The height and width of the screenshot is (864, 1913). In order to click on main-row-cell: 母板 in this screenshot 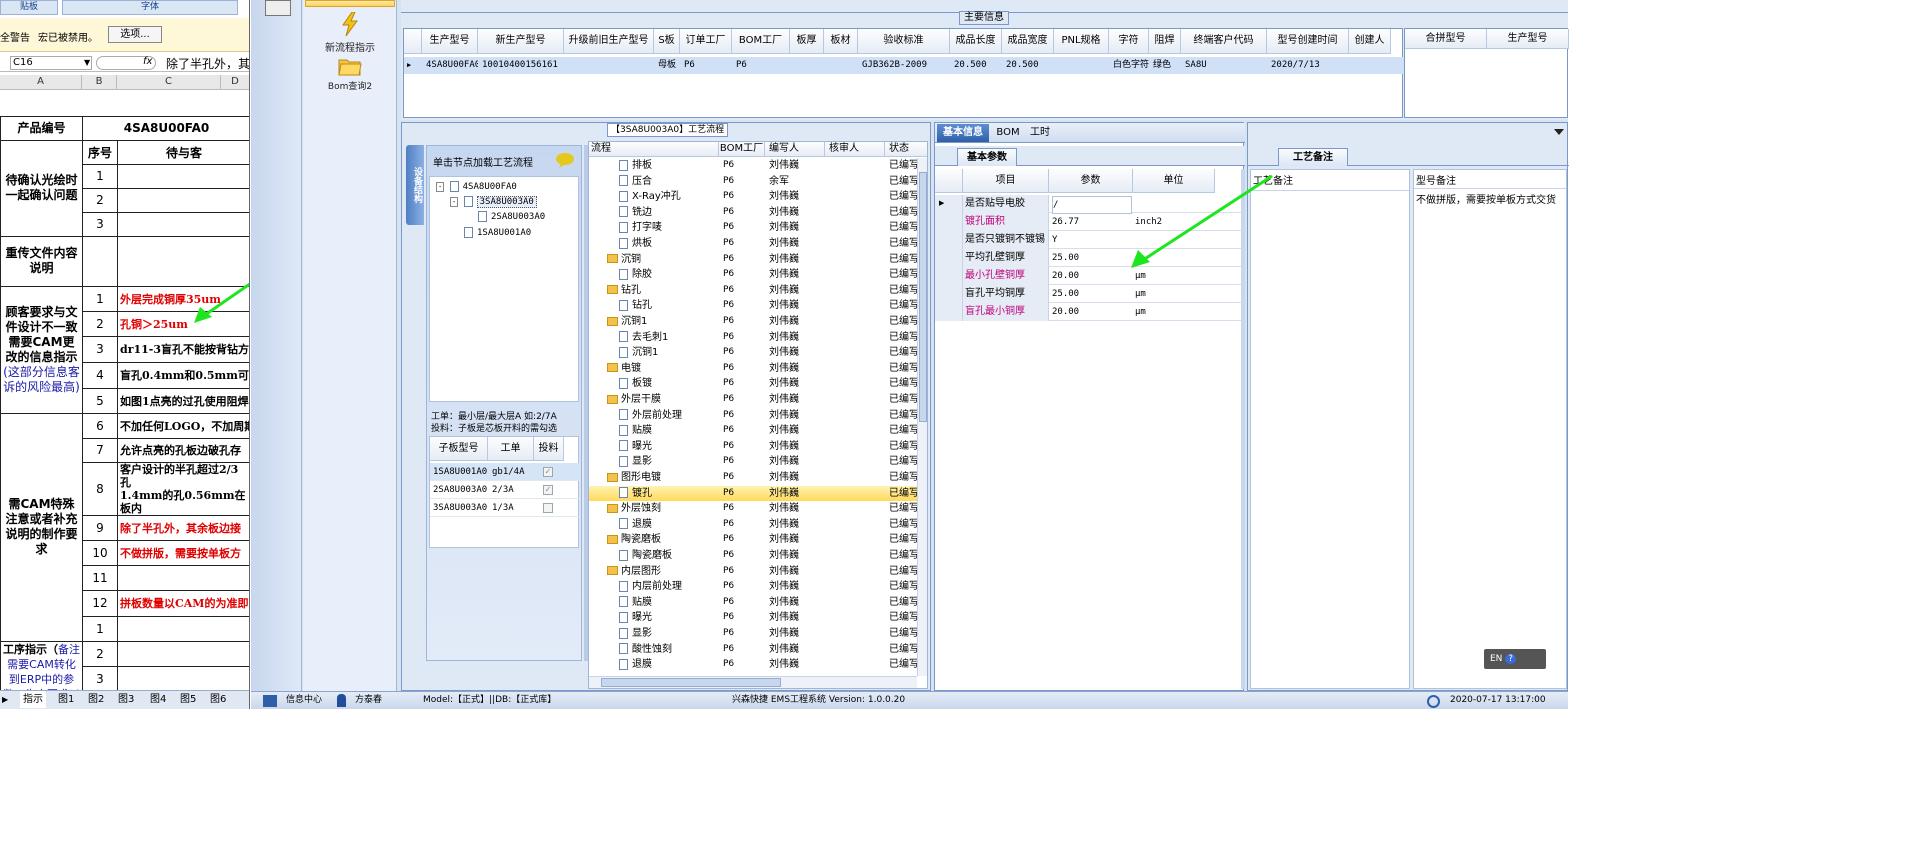, I will do `click(669, 65)`.